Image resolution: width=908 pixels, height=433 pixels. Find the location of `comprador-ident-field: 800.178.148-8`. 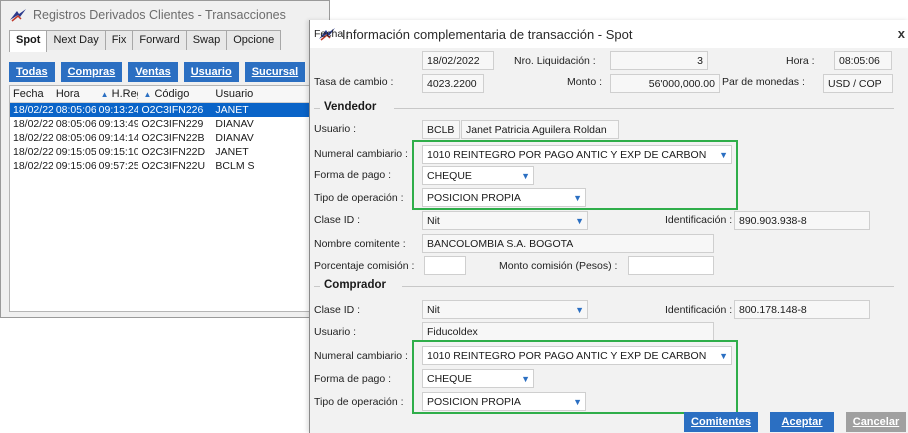

comprador-ident-field: 800.178.148-8 is located at coordinates (802, 309).